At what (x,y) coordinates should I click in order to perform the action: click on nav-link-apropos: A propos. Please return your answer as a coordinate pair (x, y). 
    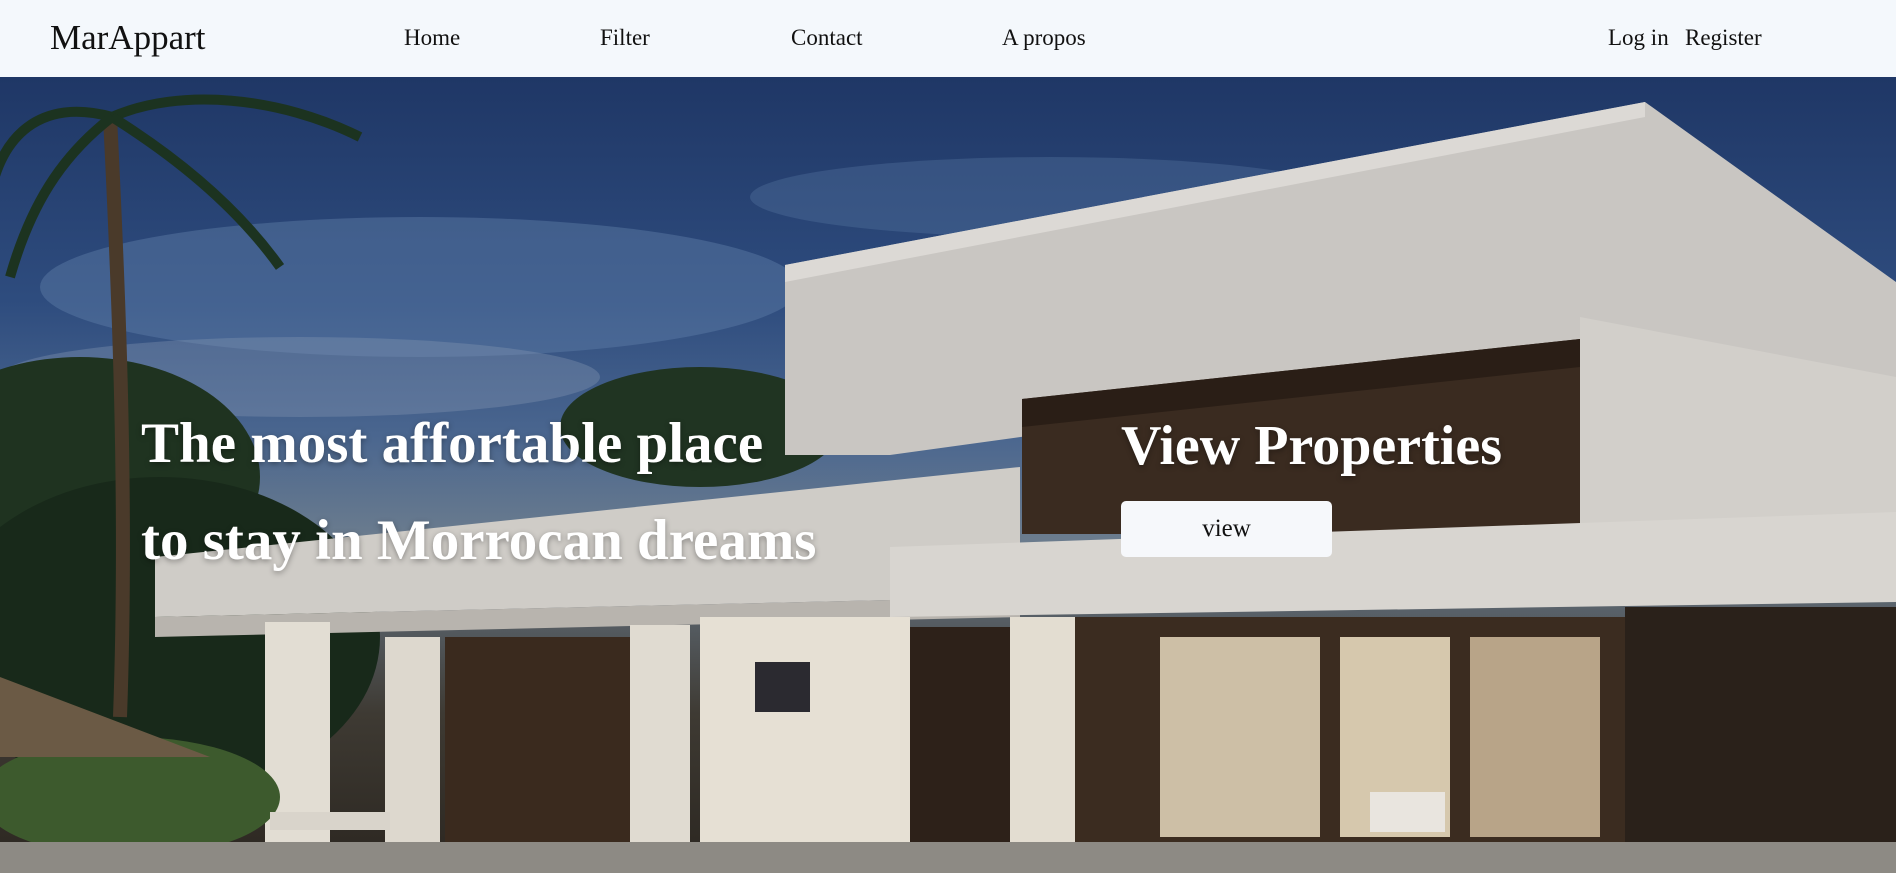
    Looking at the image, I should click on (1044, 38).